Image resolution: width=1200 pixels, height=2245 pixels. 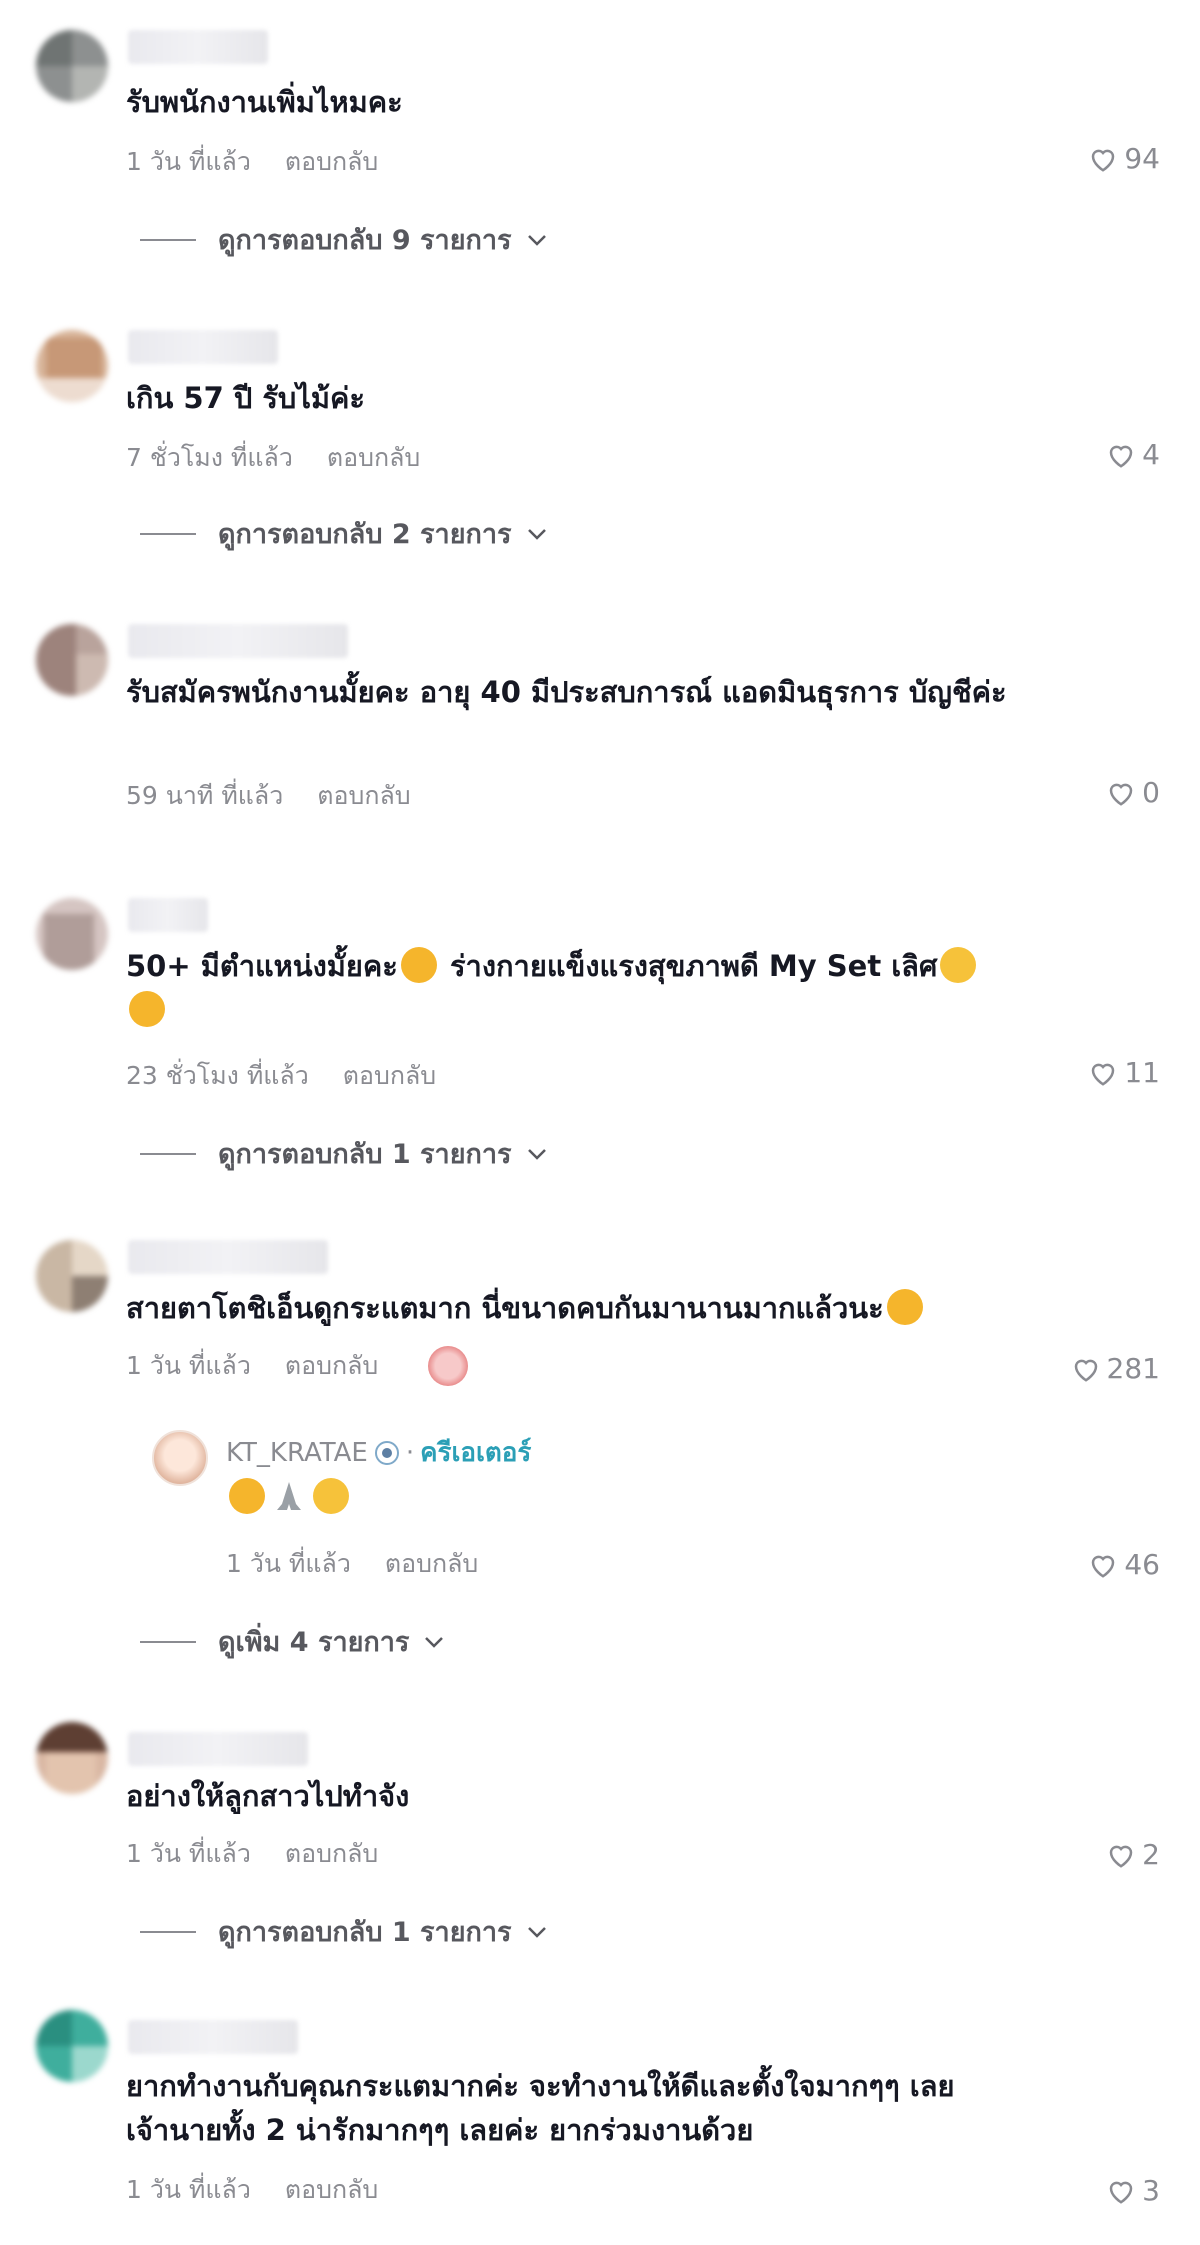 I want to click on like-button: 281, so click(x=1115, y=1368).